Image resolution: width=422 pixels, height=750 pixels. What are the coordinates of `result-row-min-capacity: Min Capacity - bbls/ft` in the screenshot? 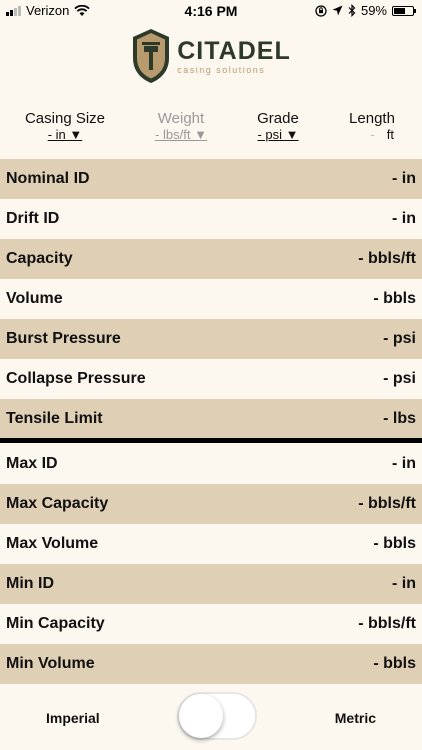 It's located at (211, 624).